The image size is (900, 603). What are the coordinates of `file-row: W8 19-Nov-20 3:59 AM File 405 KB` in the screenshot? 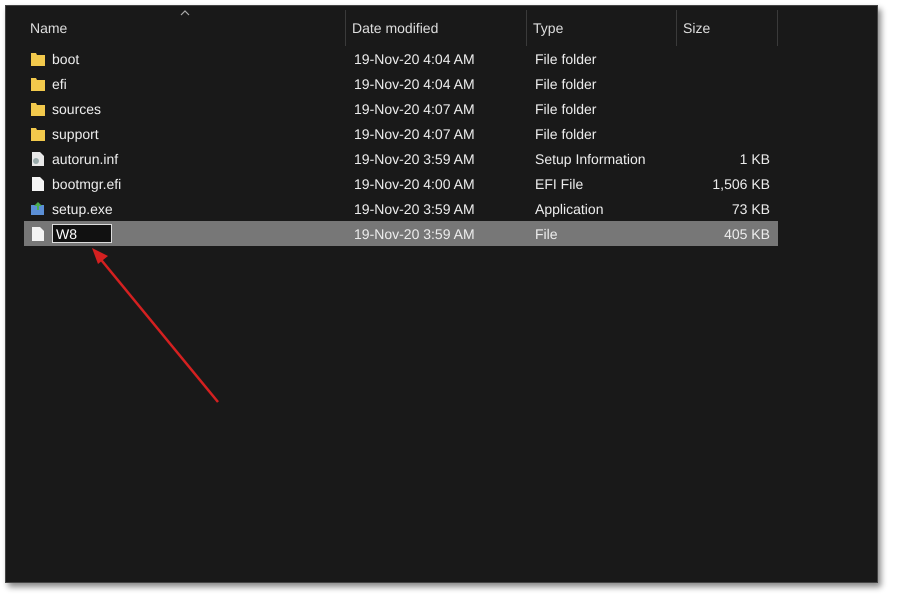 It's located at (401, 233).